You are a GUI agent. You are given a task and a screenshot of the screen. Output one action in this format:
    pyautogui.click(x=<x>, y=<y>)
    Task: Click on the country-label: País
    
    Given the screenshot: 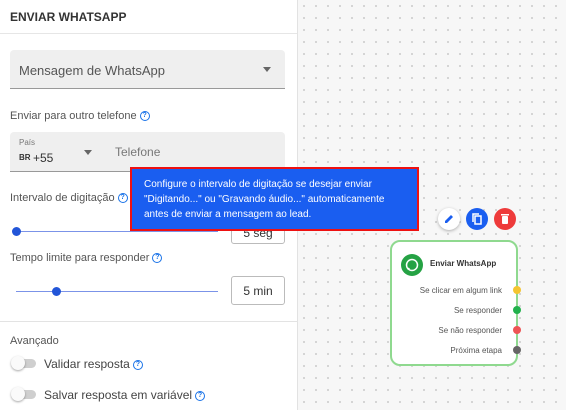 What is the action you would take?
    pyautogui.click(x=27, y=142)
    